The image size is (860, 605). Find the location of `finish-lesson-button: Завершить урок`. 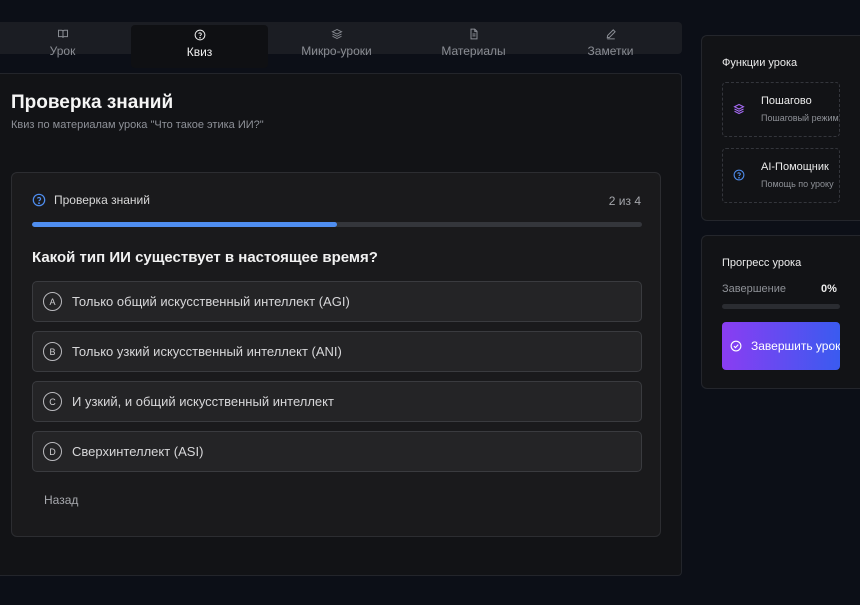

finish-lesson-button: Завершить урок is located at coordinates (781, 346).